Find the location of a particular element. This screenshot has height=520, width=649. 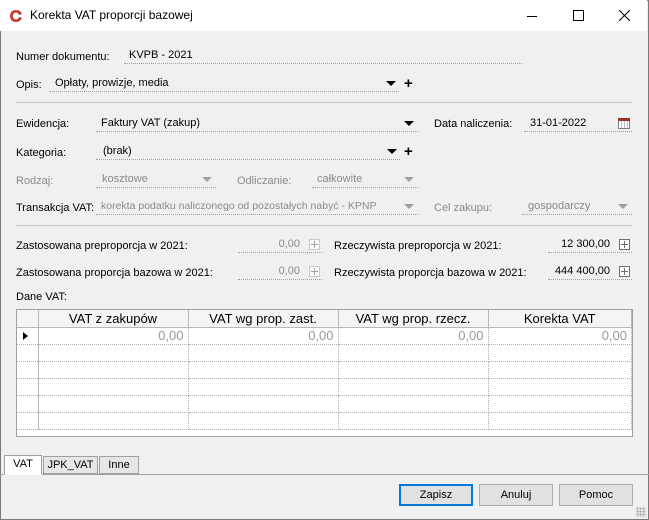

rzecz-preproporcja-field: 12 300,00 is located at coordinates (590, 244).